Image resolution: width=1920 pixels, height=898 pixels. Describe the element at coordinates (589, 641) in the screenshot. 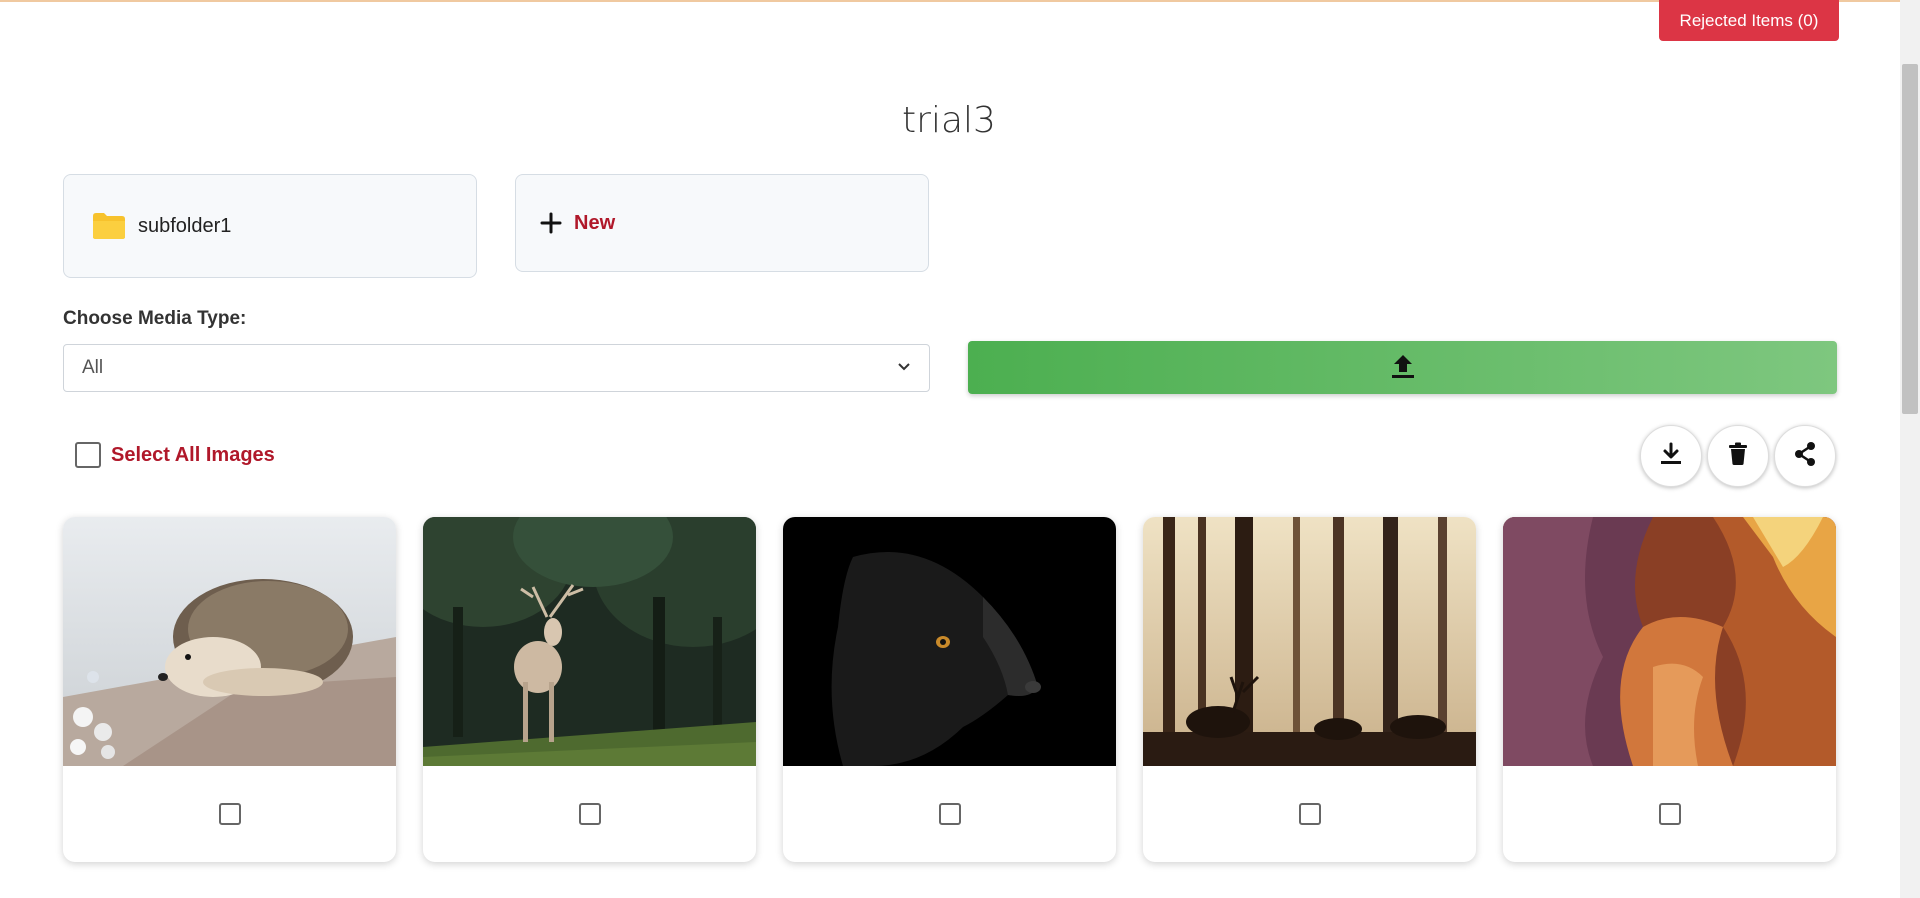

I see `image-deer` at that location.